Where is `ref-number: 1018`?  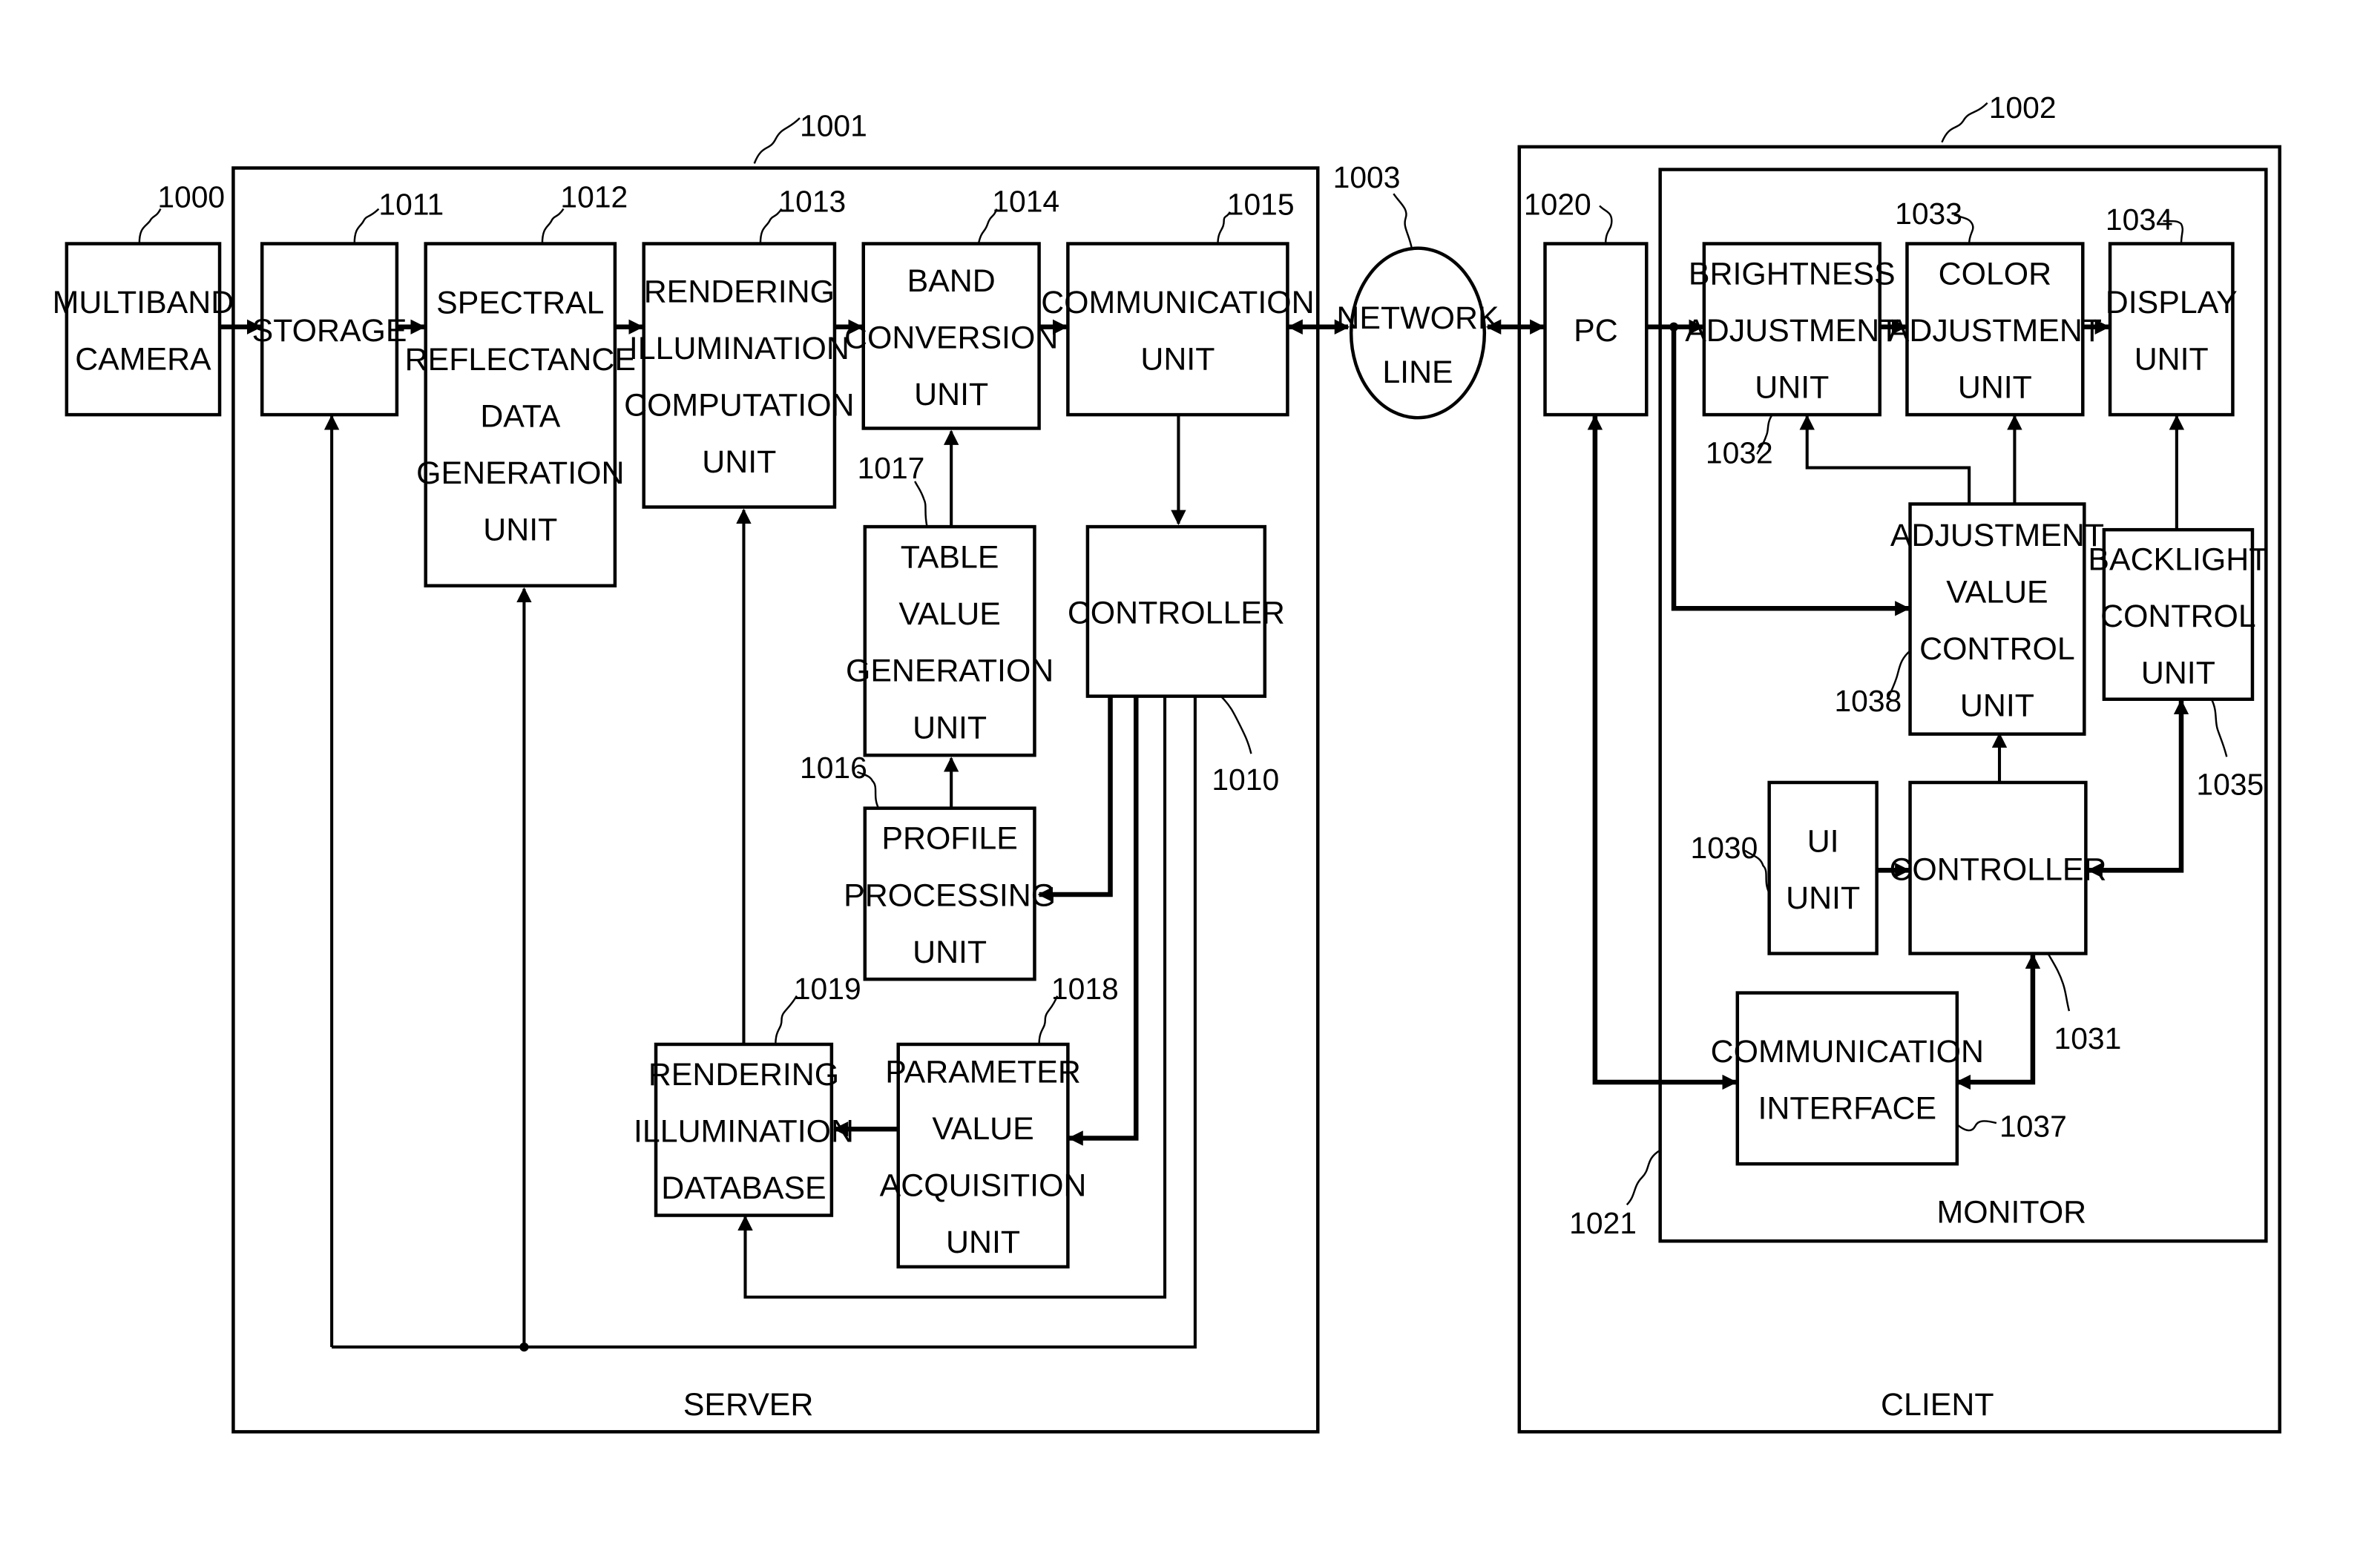 ref-number: 1018 is located at coordinates (1085, 989).